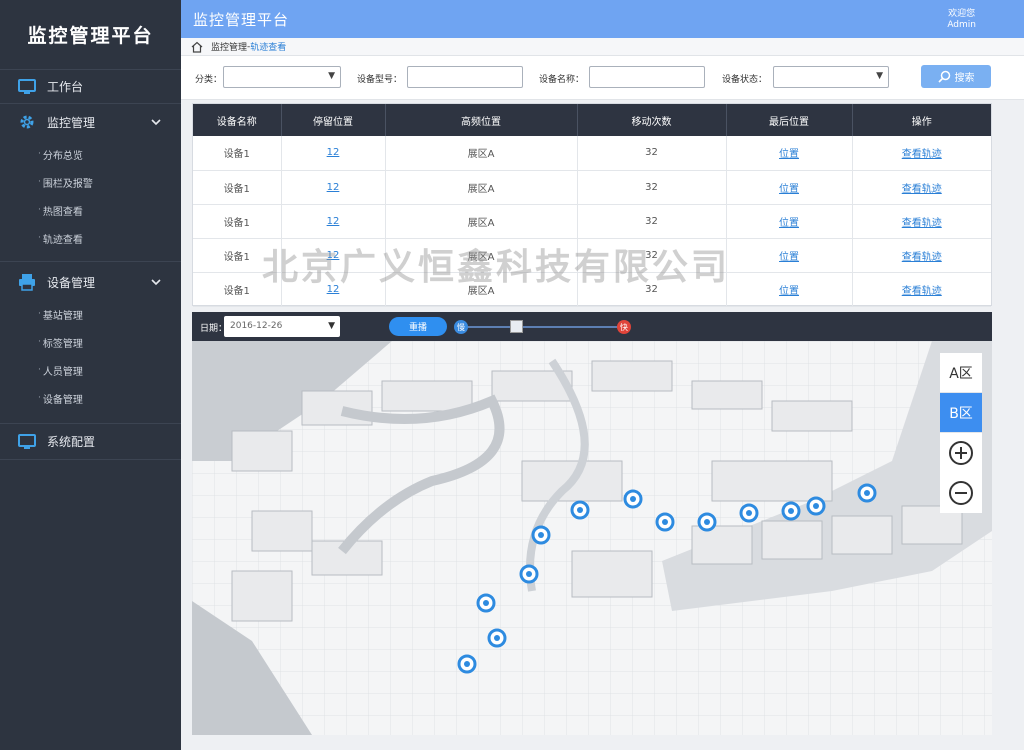  Describe the element at coordinates (789, 120) in the screenshot. I see `col-header: 最后位置` at that location.